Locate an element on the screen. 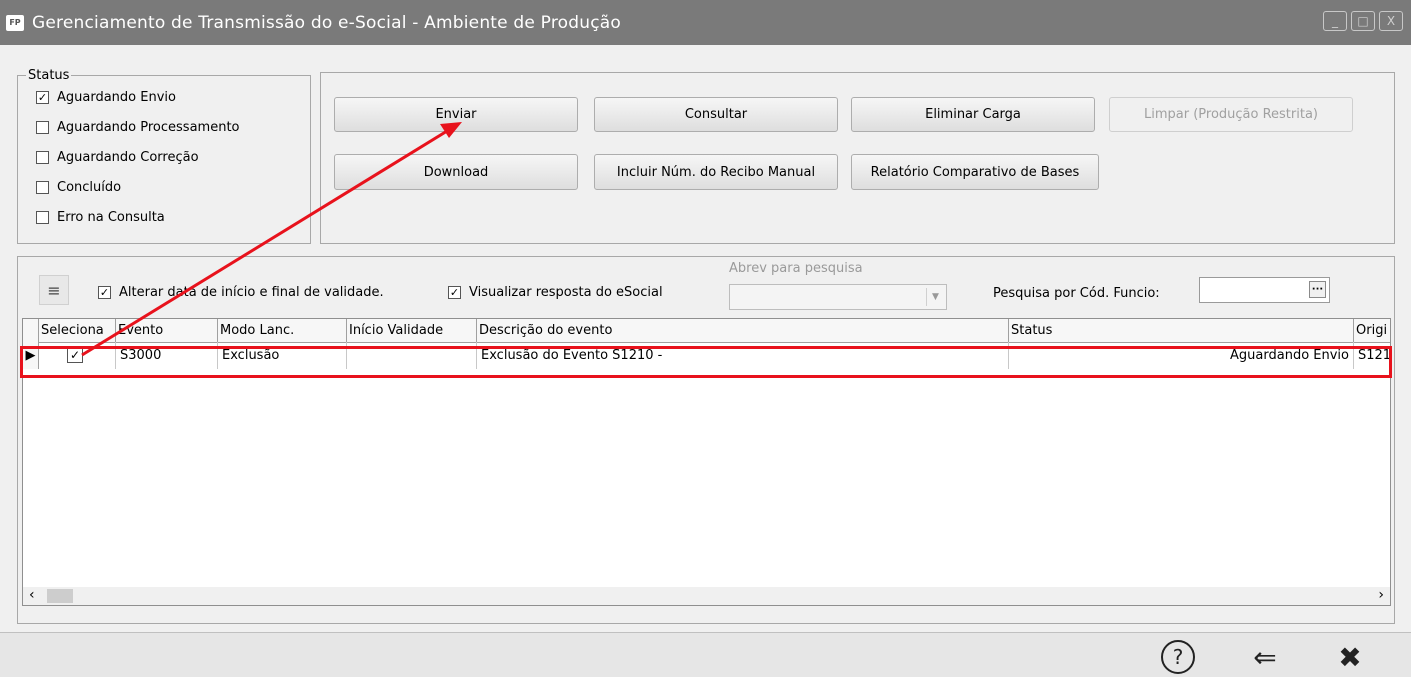  app-icon: FP is located at coordinates (15, 22).